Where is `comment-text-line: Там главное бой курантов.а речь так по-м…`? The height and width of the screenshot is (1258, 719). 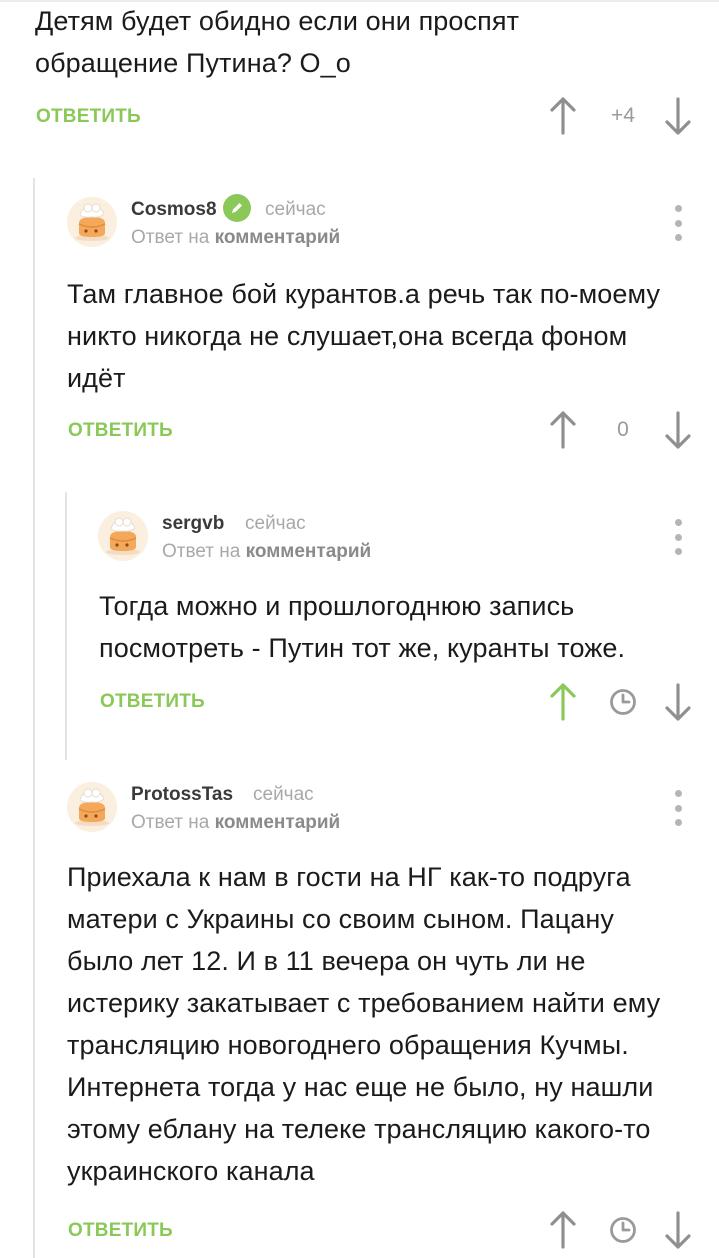 comment-text-line: Там главное бой курантов.а речь так по-м… is located at coordinates (364, 294).